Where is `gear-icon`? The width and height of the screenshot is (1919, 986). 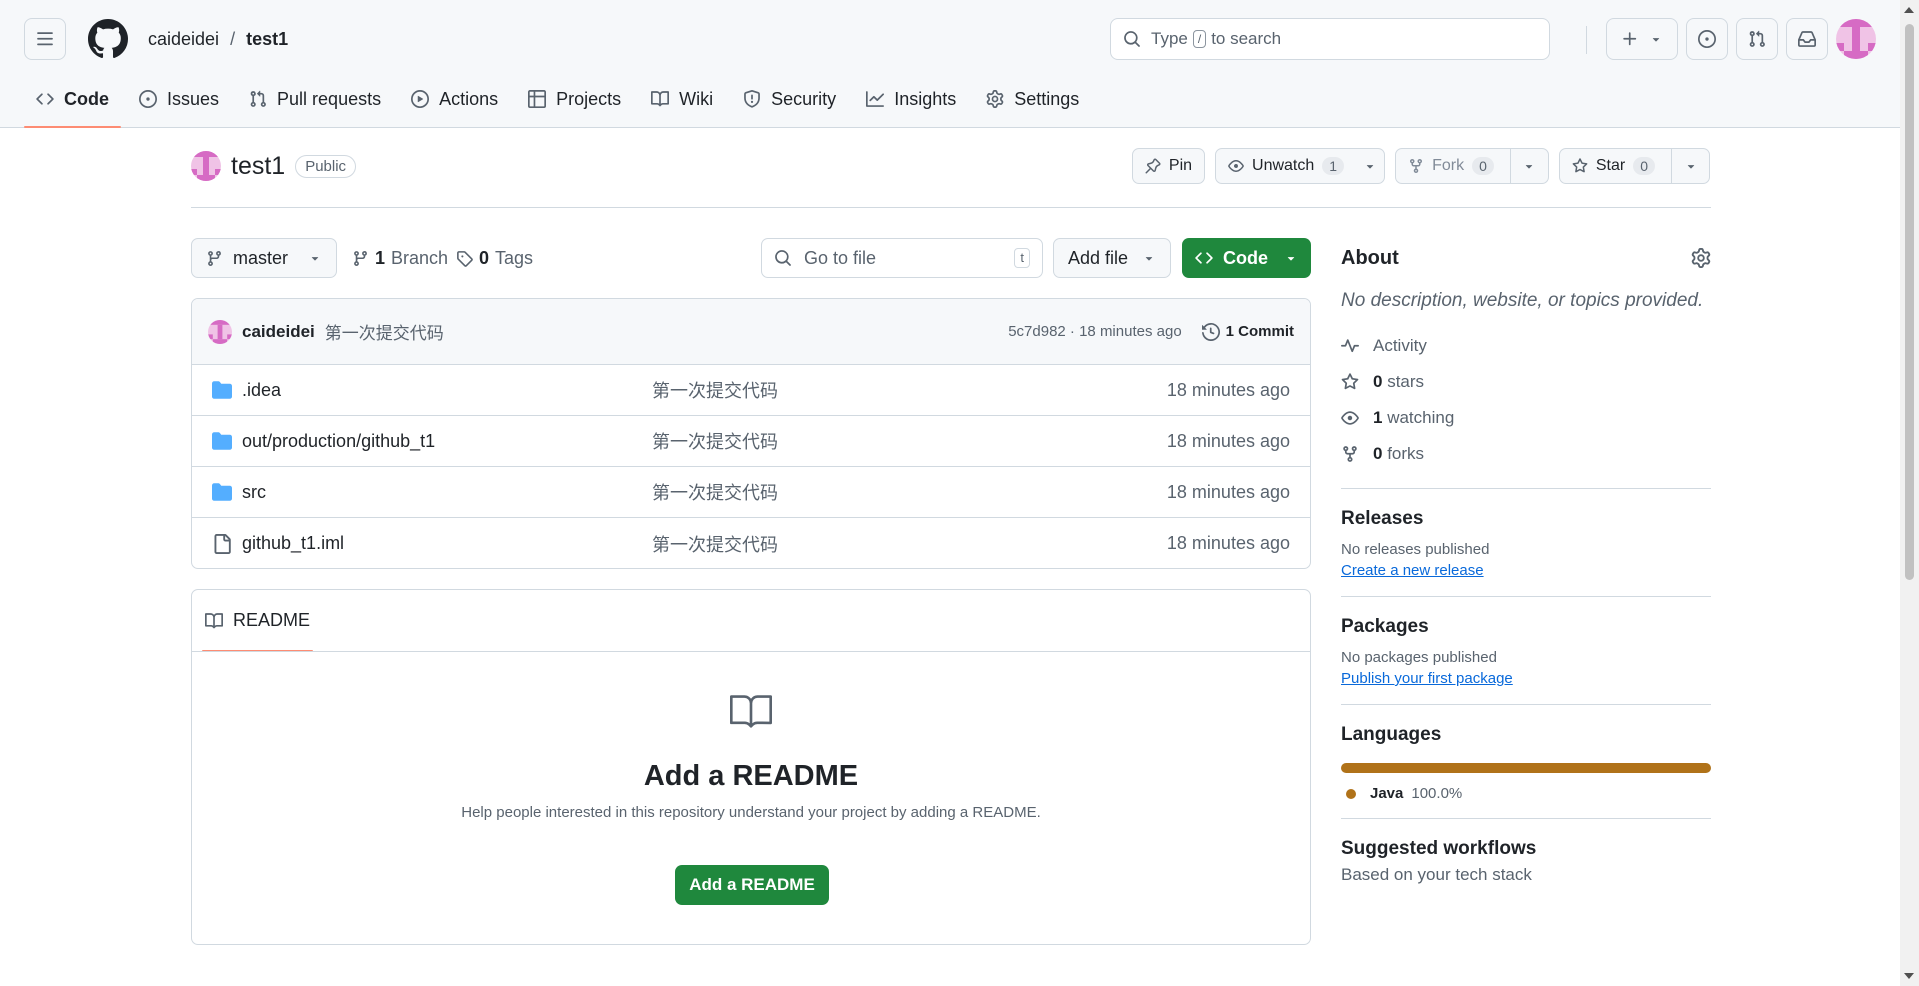 gear-icon is located at coordinates (1701, 258).